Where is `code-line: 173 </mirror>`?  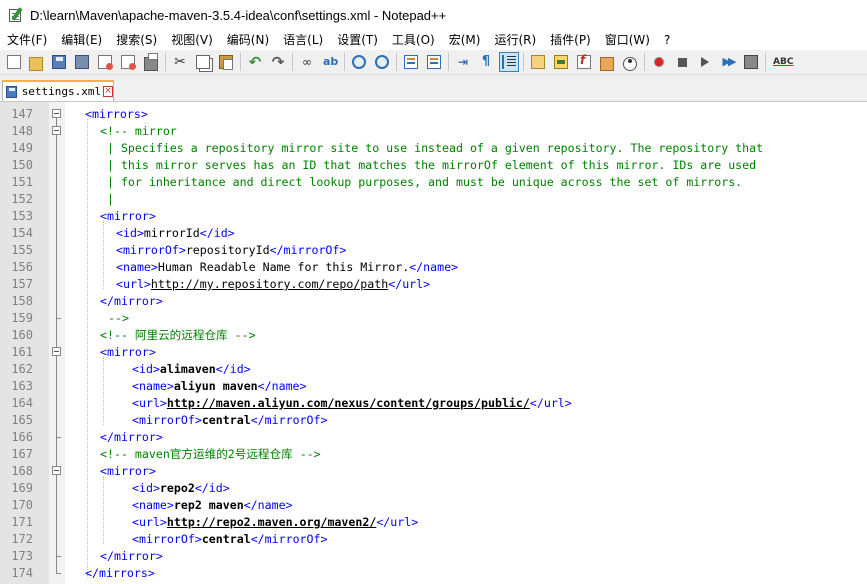 code-line: 173 </mirror> is located at coordinates (433, 556).